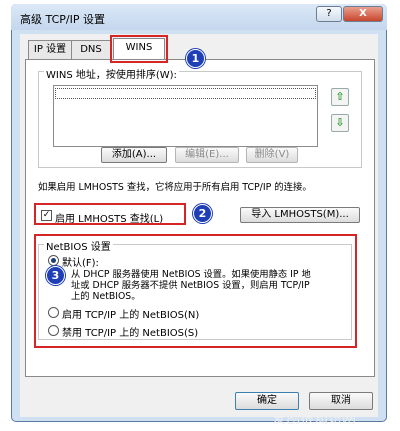 This screenshot has width=400, height=431. I want to click on annotation-box-wins-tab, so click(139, 49).